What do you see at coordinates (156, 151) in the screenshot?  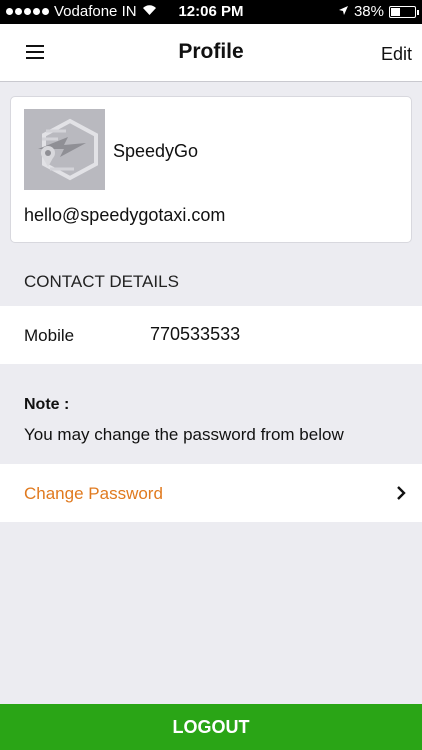 I see `company-name: SpeedyGo` at bounding box center [156, 151].